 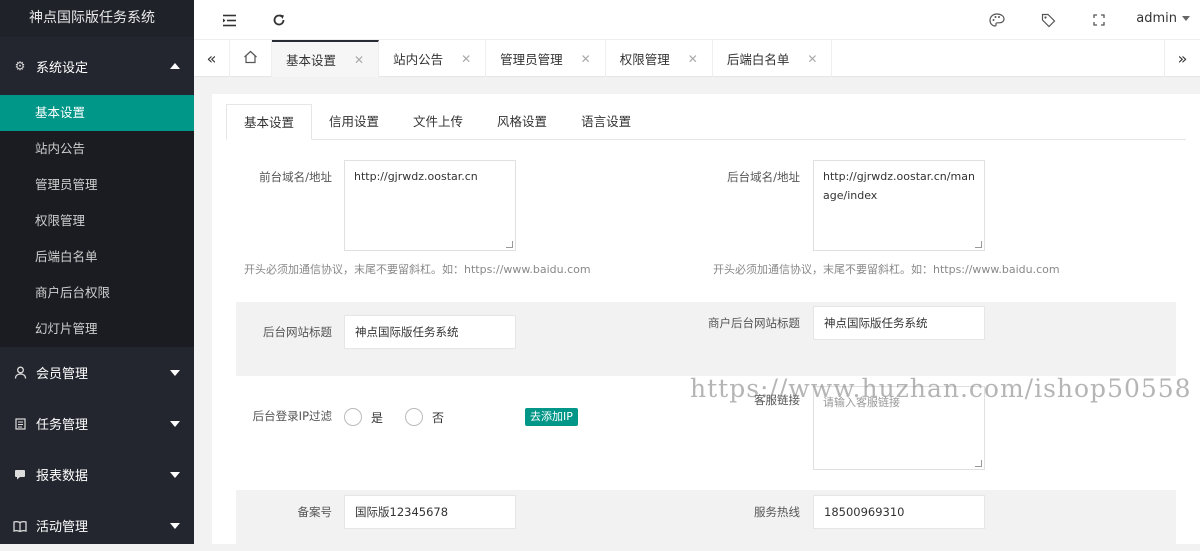 What do you see at coordinates (354, 122) in the screenshot?
I see `tab-credit: 信用设置` at bounding box center [354, 122].